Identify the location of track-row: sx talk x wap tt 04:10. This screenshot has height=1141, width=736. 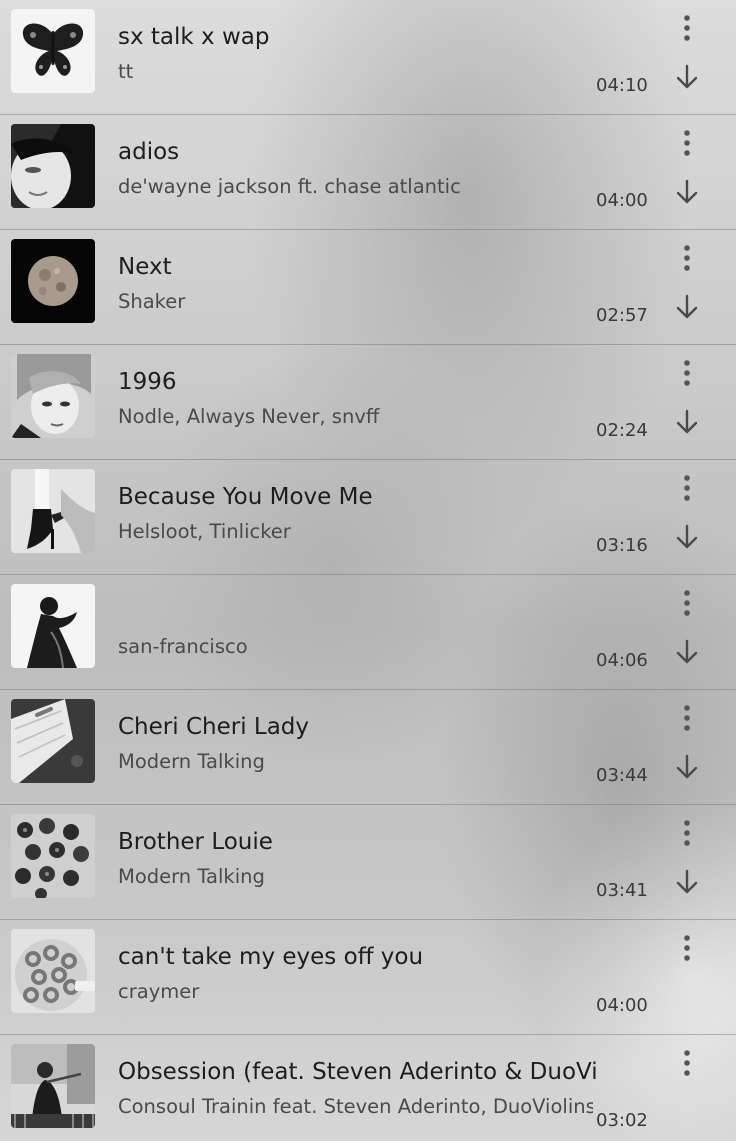
(368, 57).